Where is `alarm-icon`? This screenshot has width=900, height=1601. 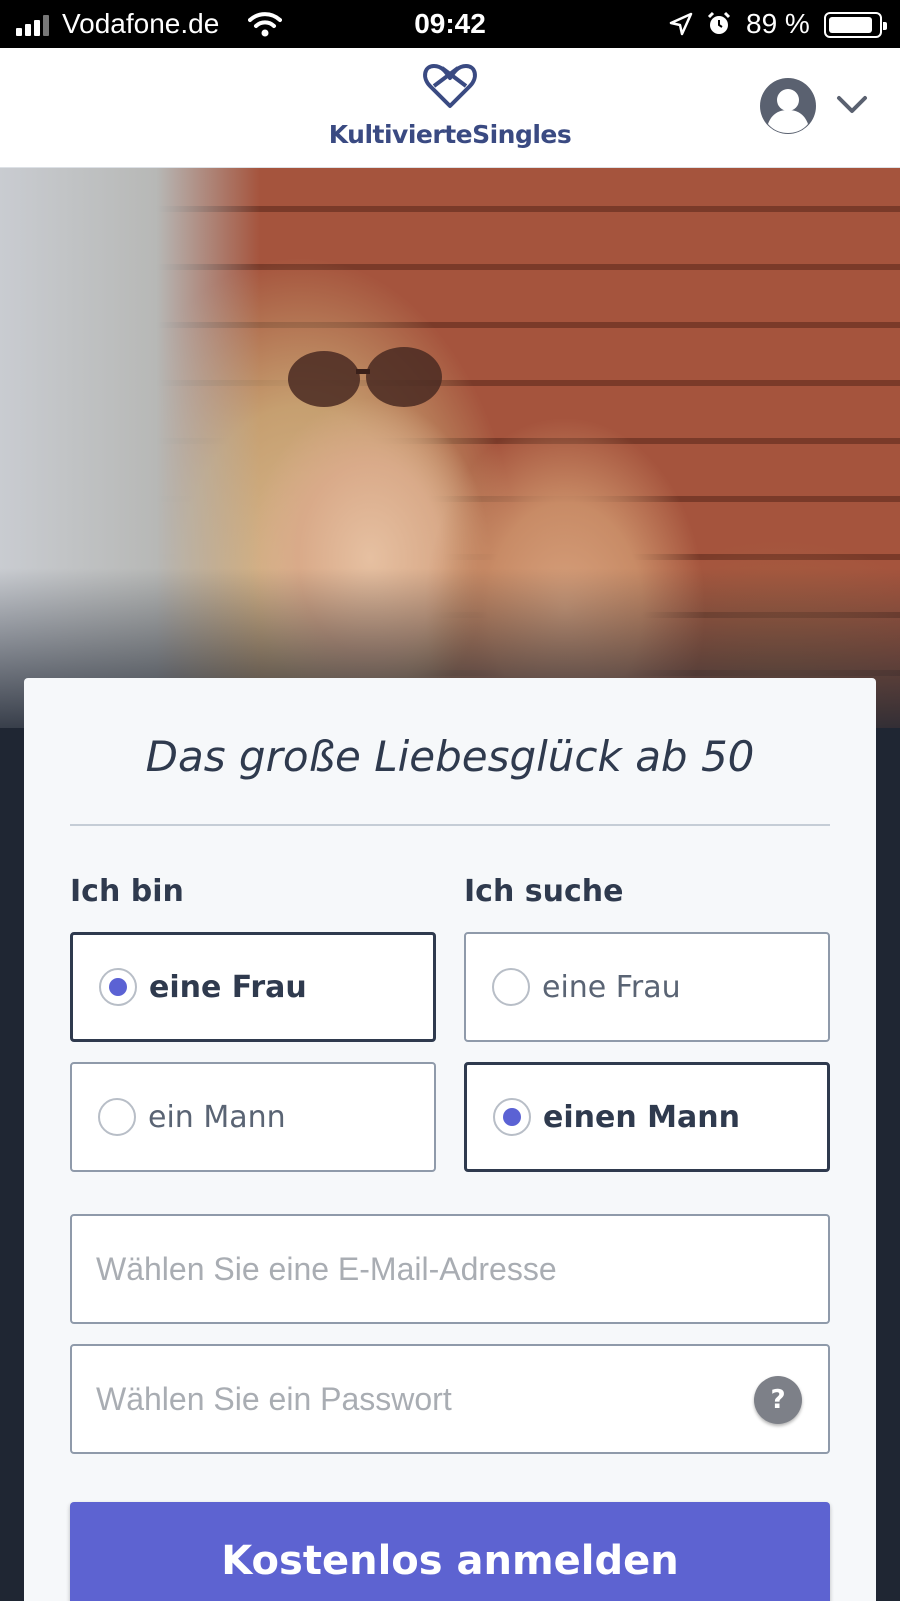 alarm-icon is located at coordinates (719, 22).